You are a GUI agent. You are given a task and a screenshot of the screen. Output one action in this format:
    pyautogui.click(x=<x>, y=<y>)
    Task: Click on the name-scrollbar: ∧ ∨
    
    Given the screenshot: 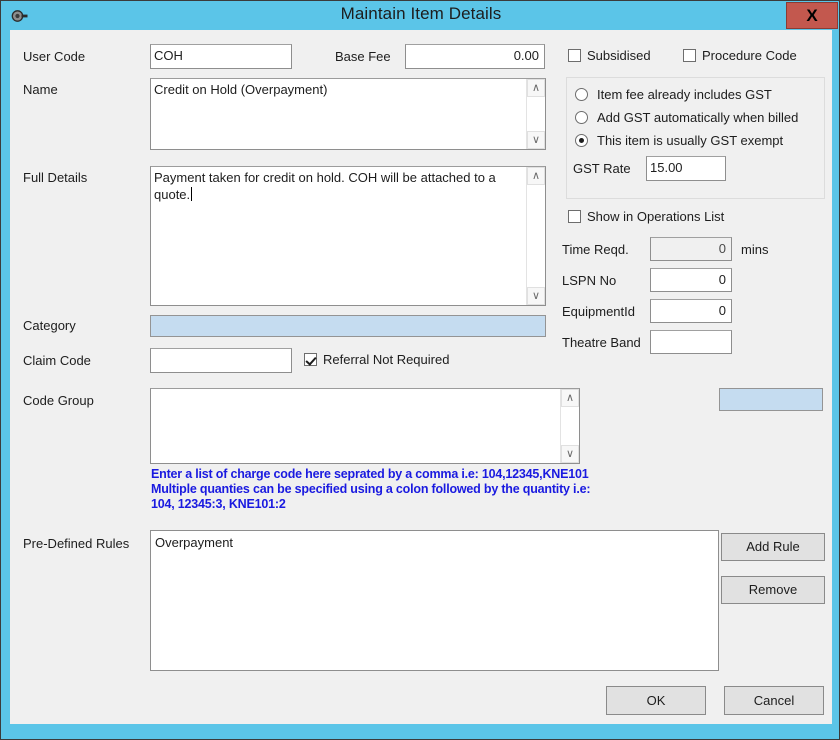 What is the action you would take?
    pyautogui.click(x=535, y=114)
    